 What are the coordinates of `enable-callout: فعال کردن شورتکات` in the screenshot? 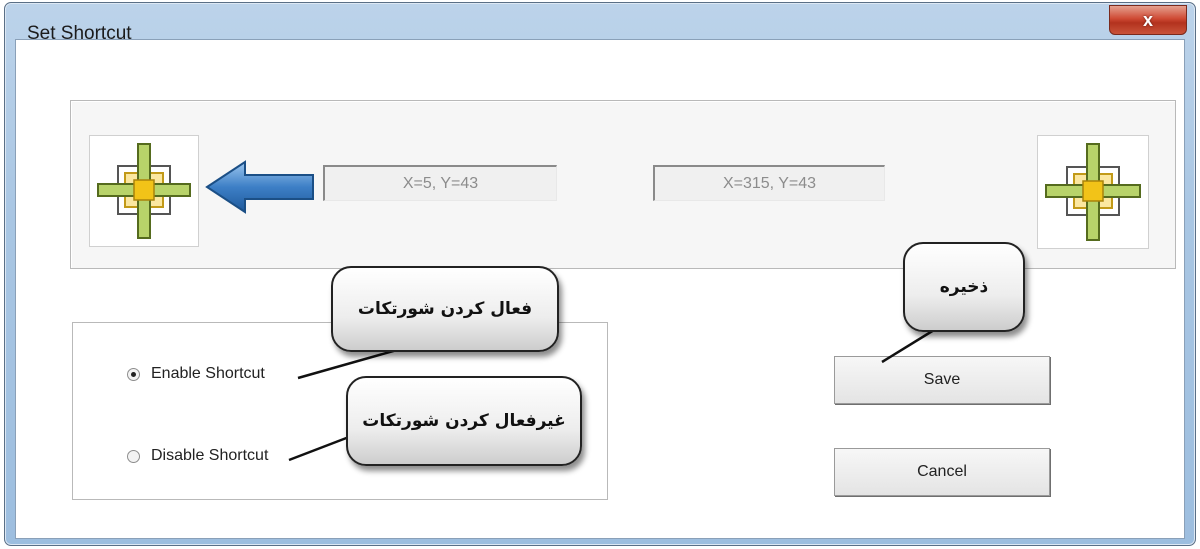 It's located at (445, 309).